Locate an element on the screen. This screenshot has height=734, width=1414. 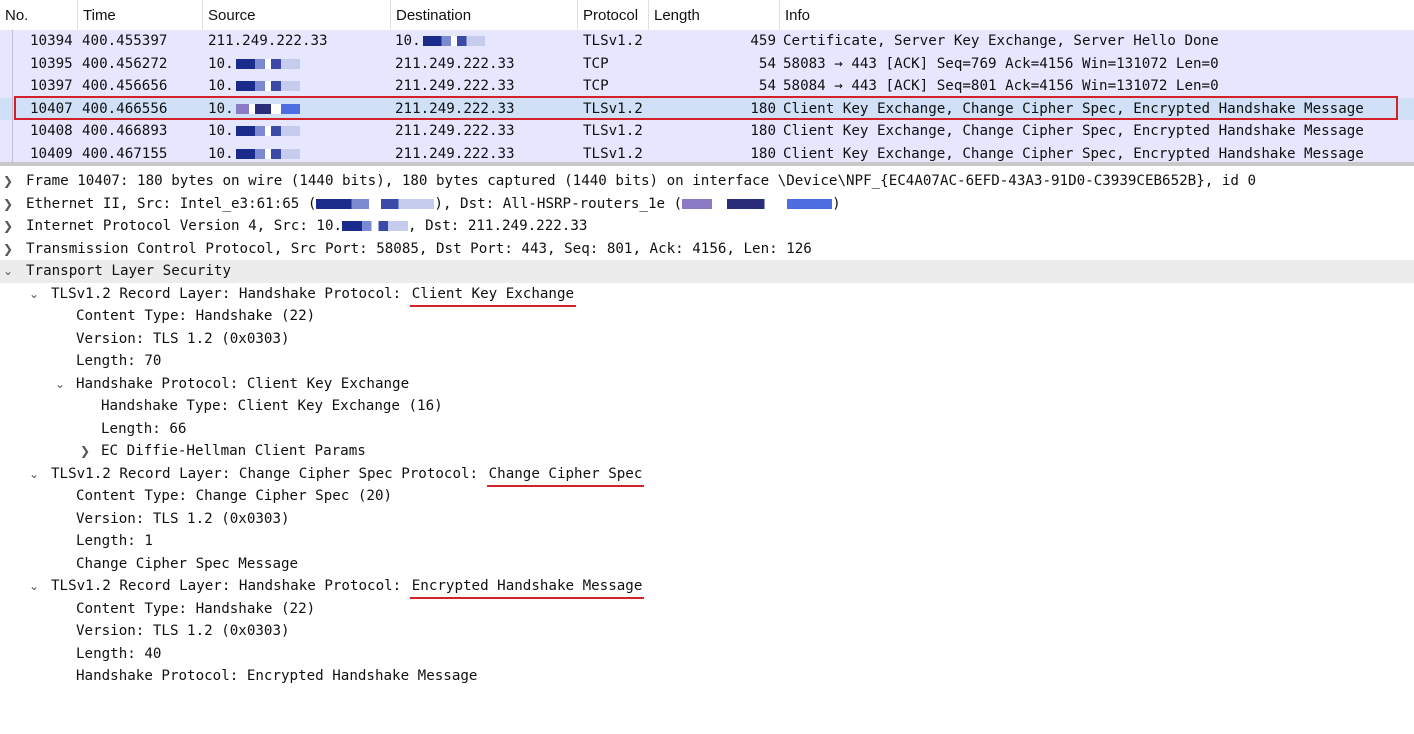
column-header-protocol: Protocol is located at coordinates (613, 15).